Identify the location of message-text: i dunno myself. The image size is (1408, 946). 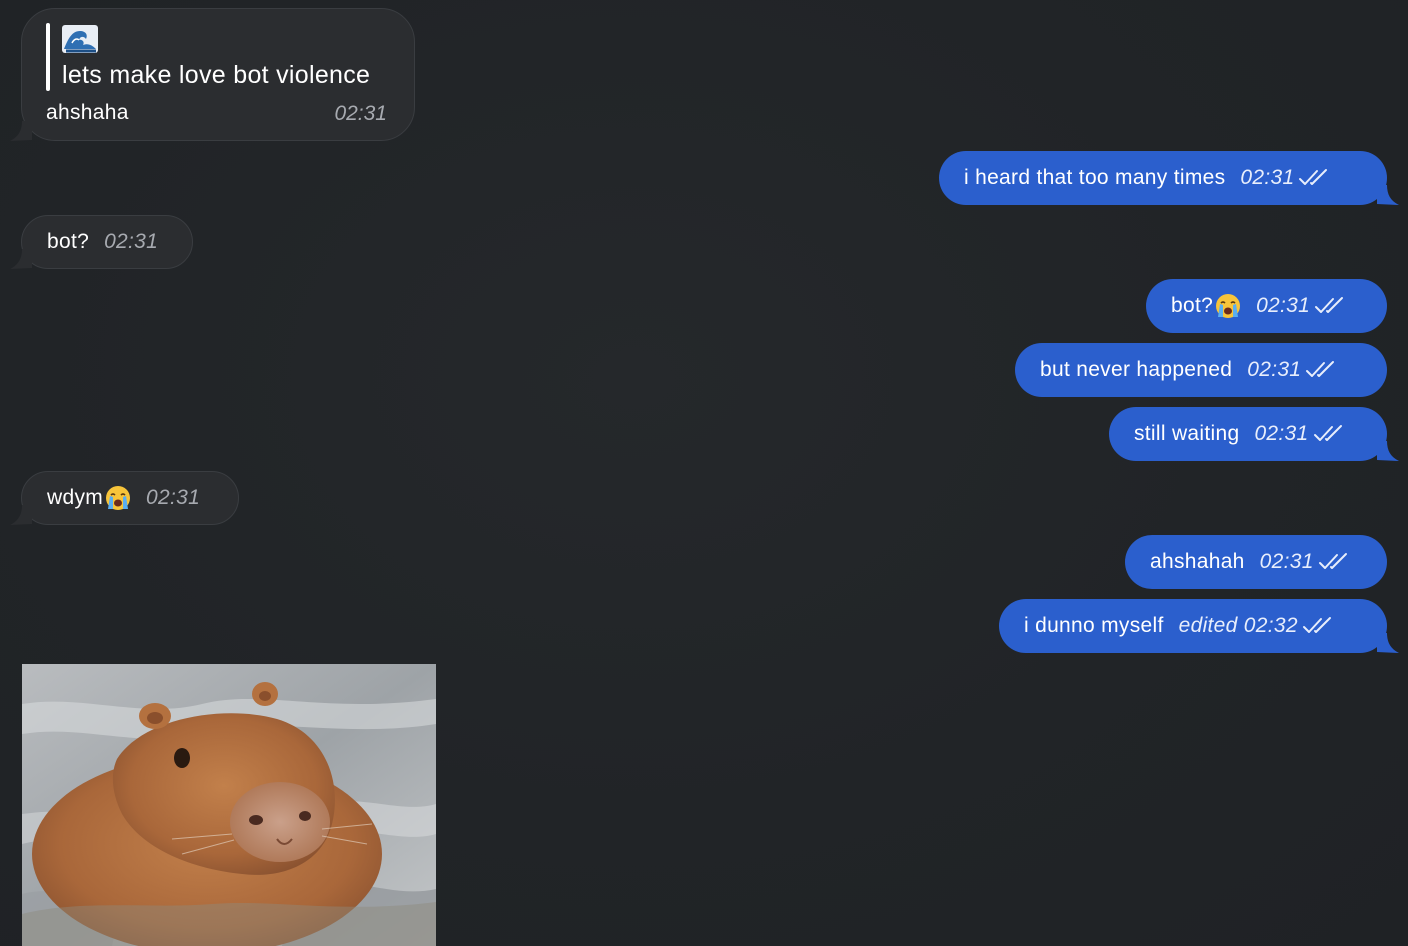
(1094, 625).